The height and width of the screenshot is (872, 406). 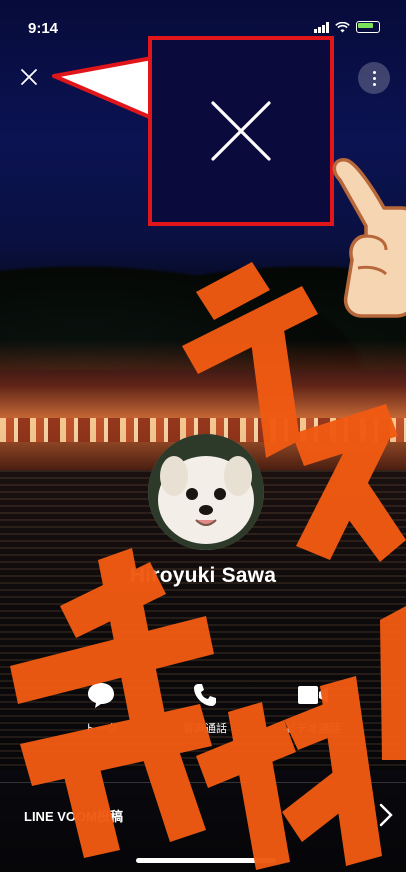 What do you see at coordinates (101, 729) in the screenshot?
I see `talk-button-label: トーク` at bounding box center [101, 729].